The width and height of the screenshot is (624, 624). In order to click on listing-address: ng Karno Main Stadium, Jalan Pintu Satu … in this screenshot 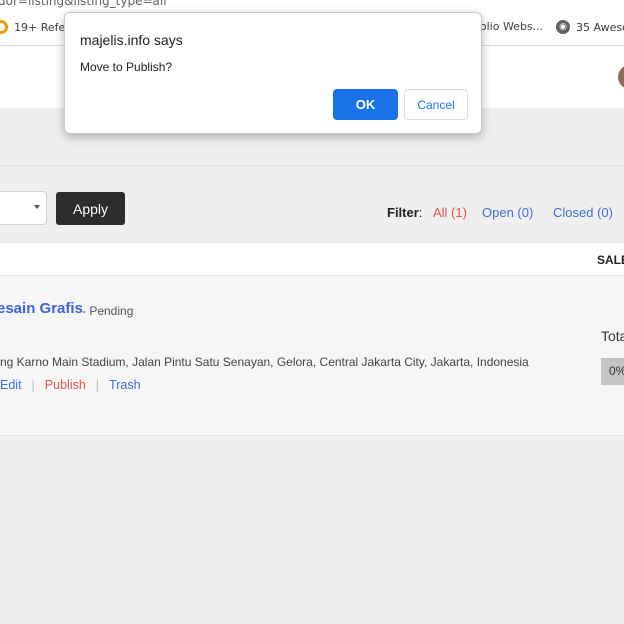, I will do `click(264, 362)`.